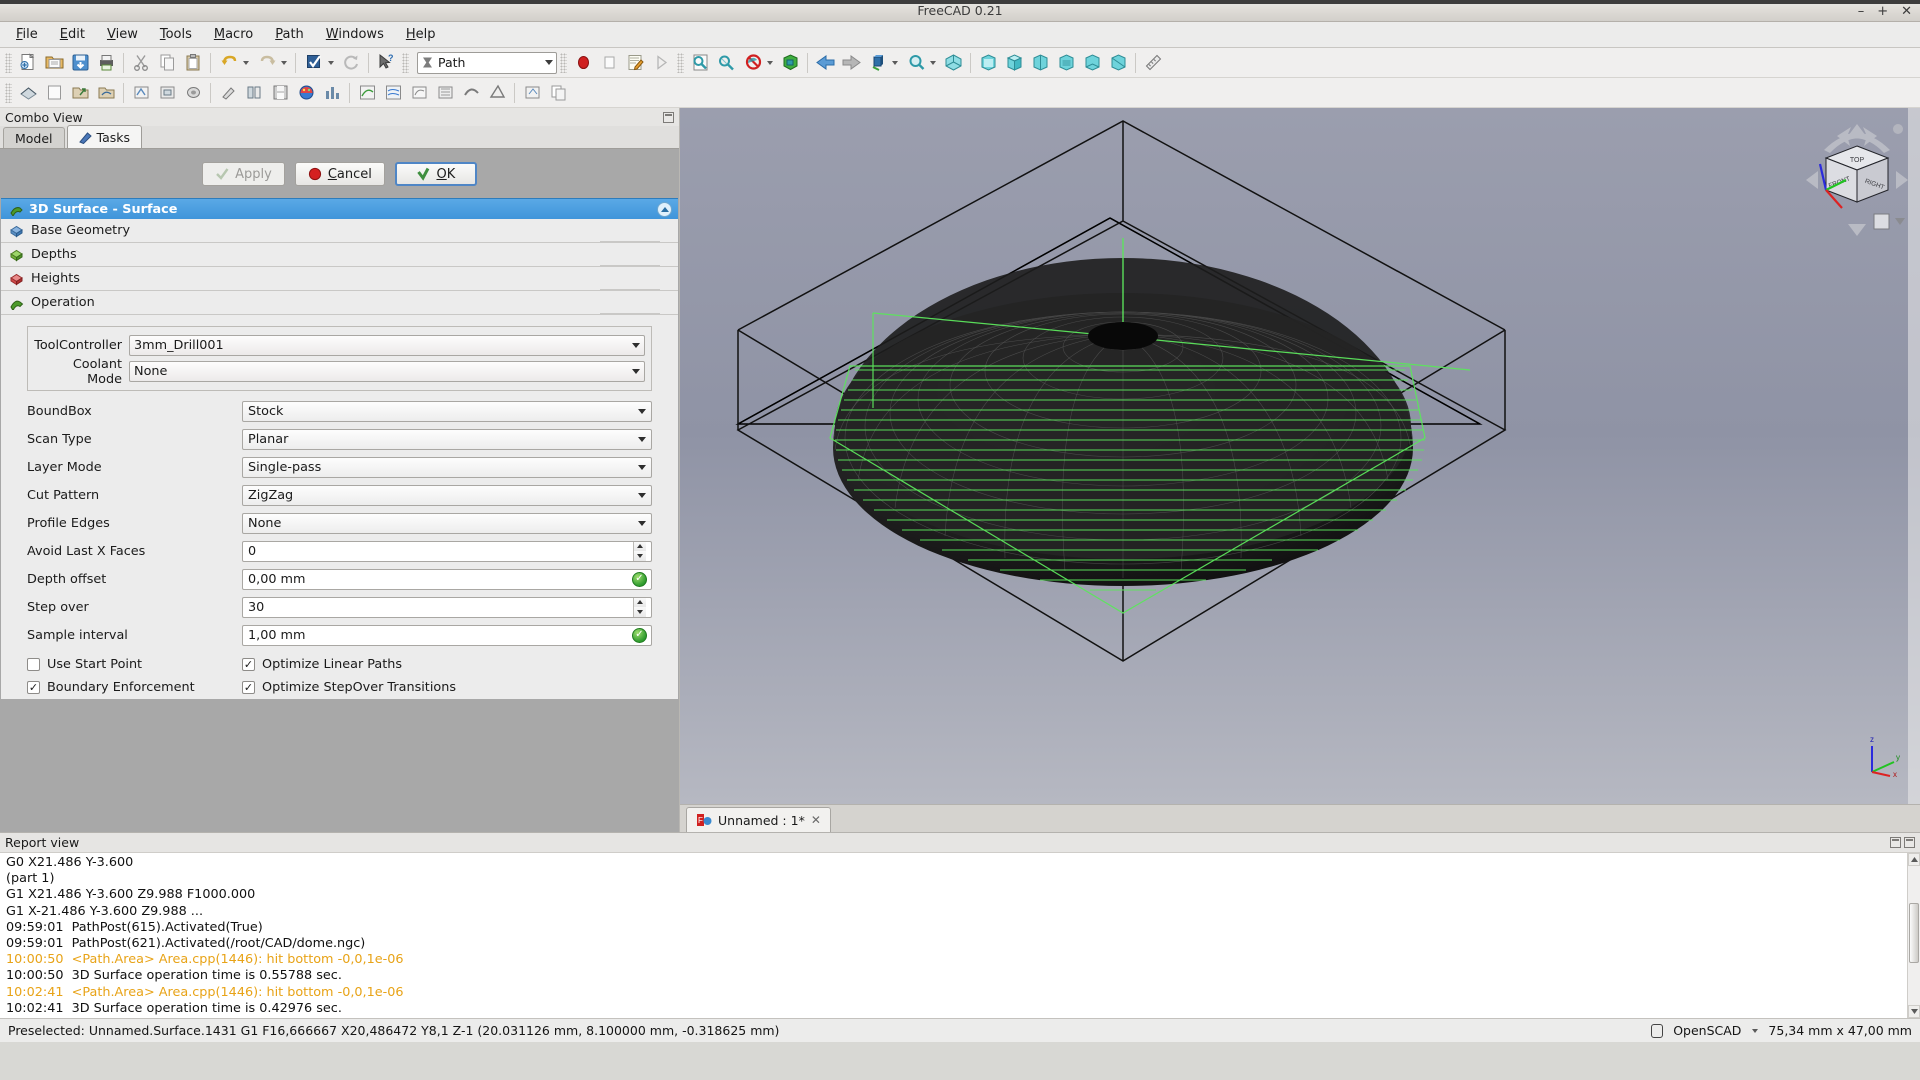  I want to click on checkbox-optimize-stepover-transitions: Optimize StepOver Transitions, so click(349, 687).